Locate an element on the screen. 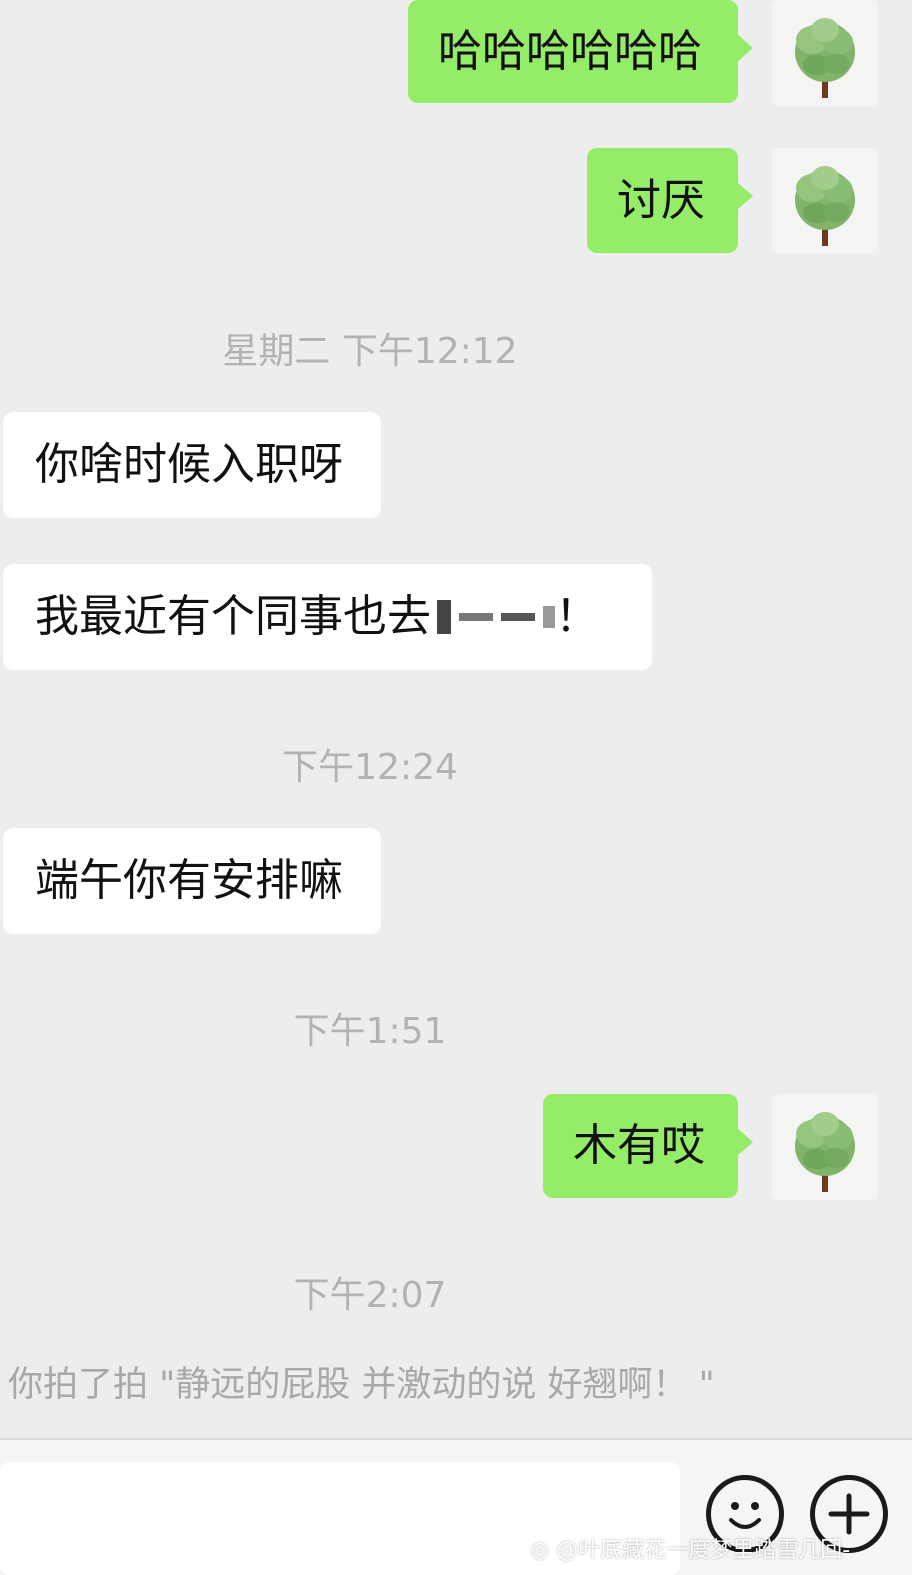 The height and width of the screenshot is (1575, 912). message-bubble-sent: 木有哎 is located at coordinates (648, 1146).